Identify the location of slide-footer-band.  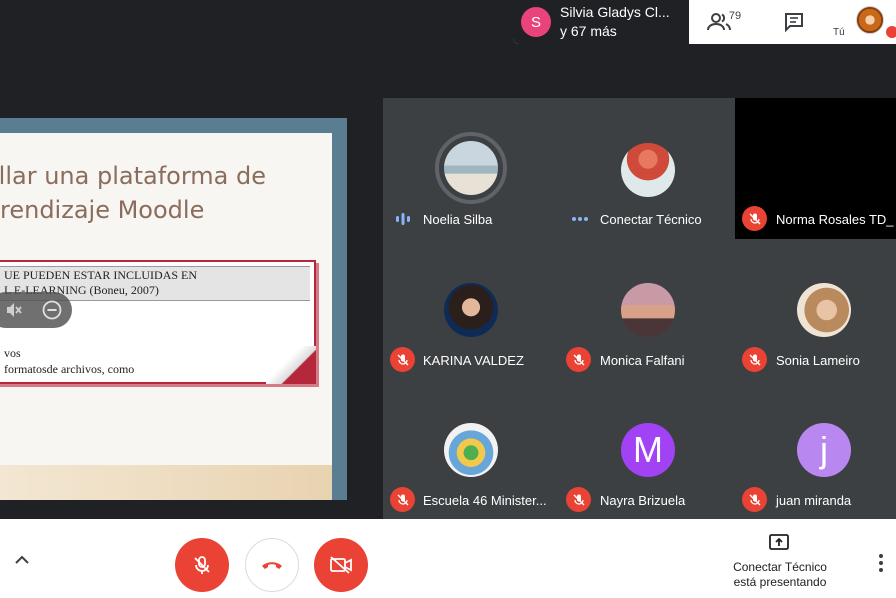
(166, 482).